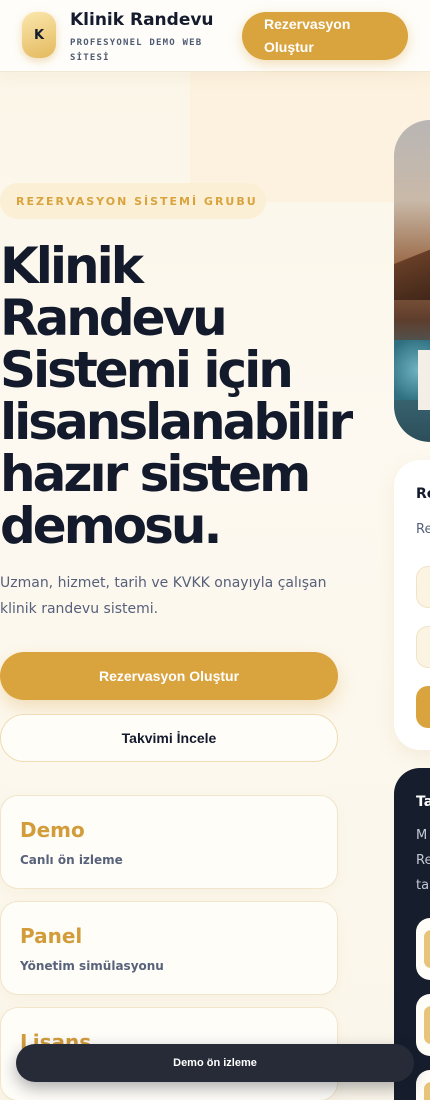 This screenshot has width=430, height=1100. I want to click on calendar-card-title: Ta, so click(423, 802).